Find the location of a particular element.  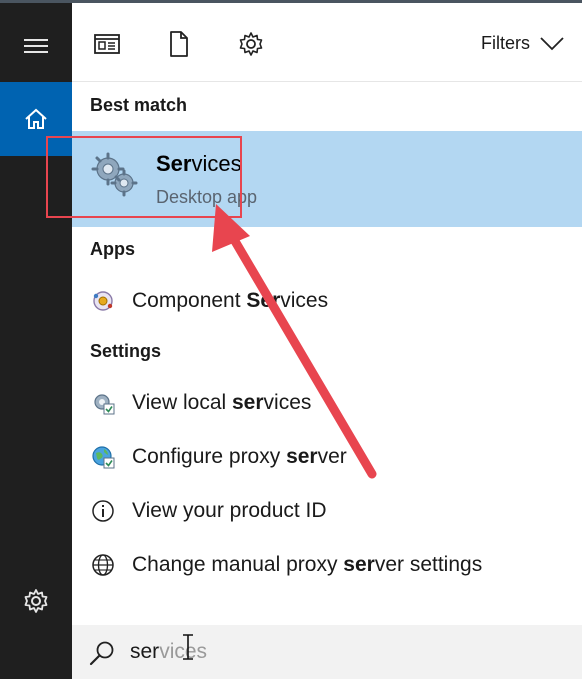

component-services-icon is located at coordinates (103, 301).